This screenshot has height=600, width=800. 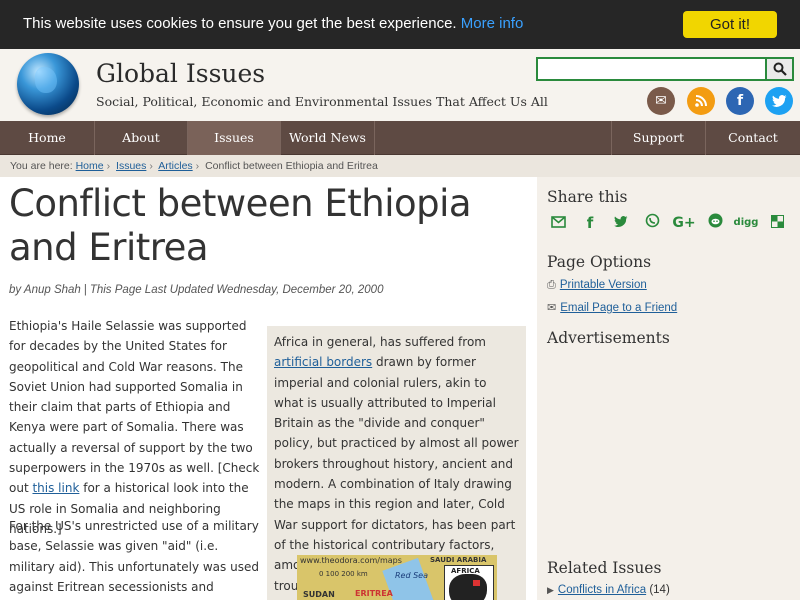 I want to click on search-icon, so click(x=780, y=69).